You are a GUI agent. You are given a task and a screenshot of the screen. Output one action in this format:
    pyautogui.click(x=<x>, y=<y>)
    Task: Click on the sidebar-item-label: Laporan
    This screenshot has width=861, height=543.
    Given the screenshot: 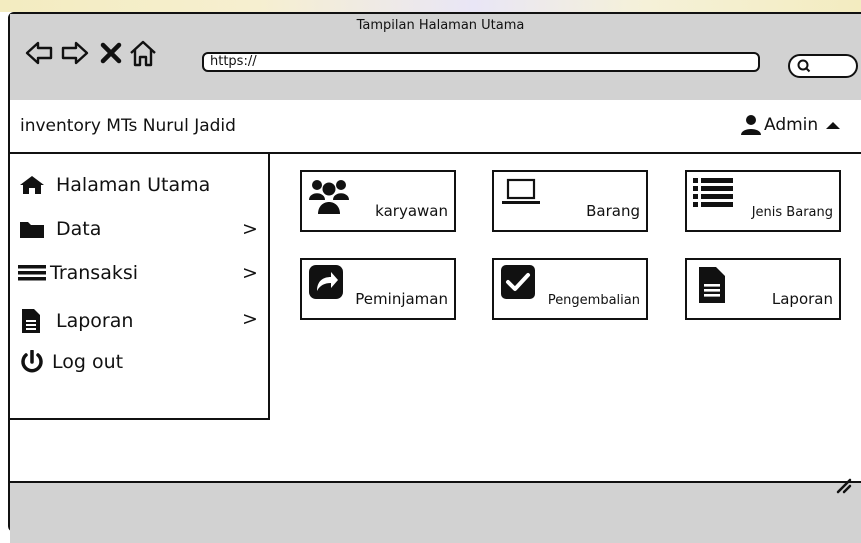 What is the action you would take?
    pyautogui.click(x=95, y=321)
    